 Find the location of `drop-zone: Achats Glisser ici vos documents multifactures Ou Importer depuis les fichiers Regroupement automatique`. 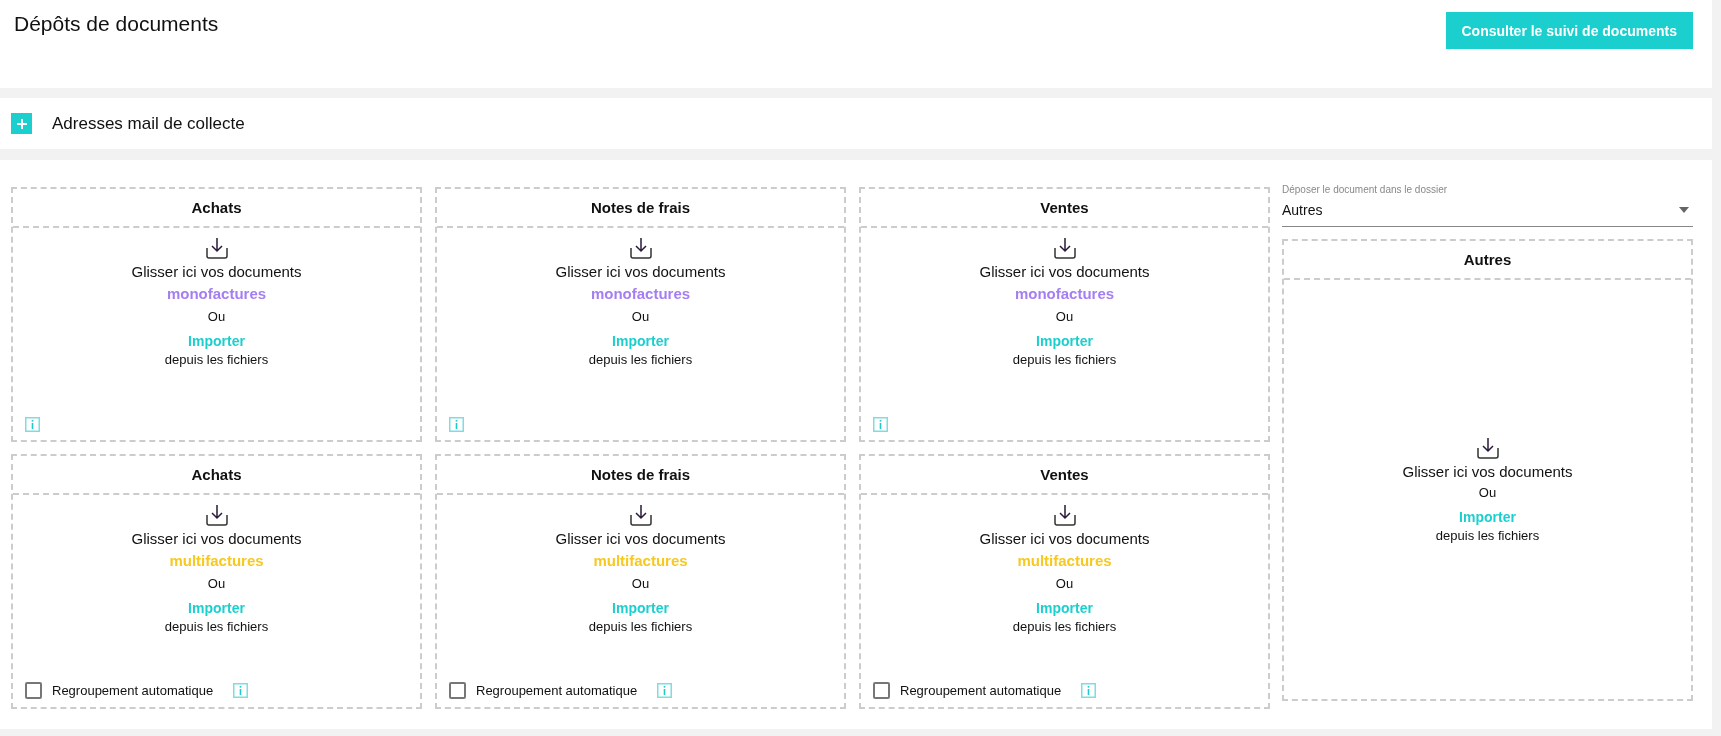

drop-zone: Achats Glisser ici vos documents multifactures Ou Importer depuis les fichiers Regroupement automatique is located at coordinates (216, 581).